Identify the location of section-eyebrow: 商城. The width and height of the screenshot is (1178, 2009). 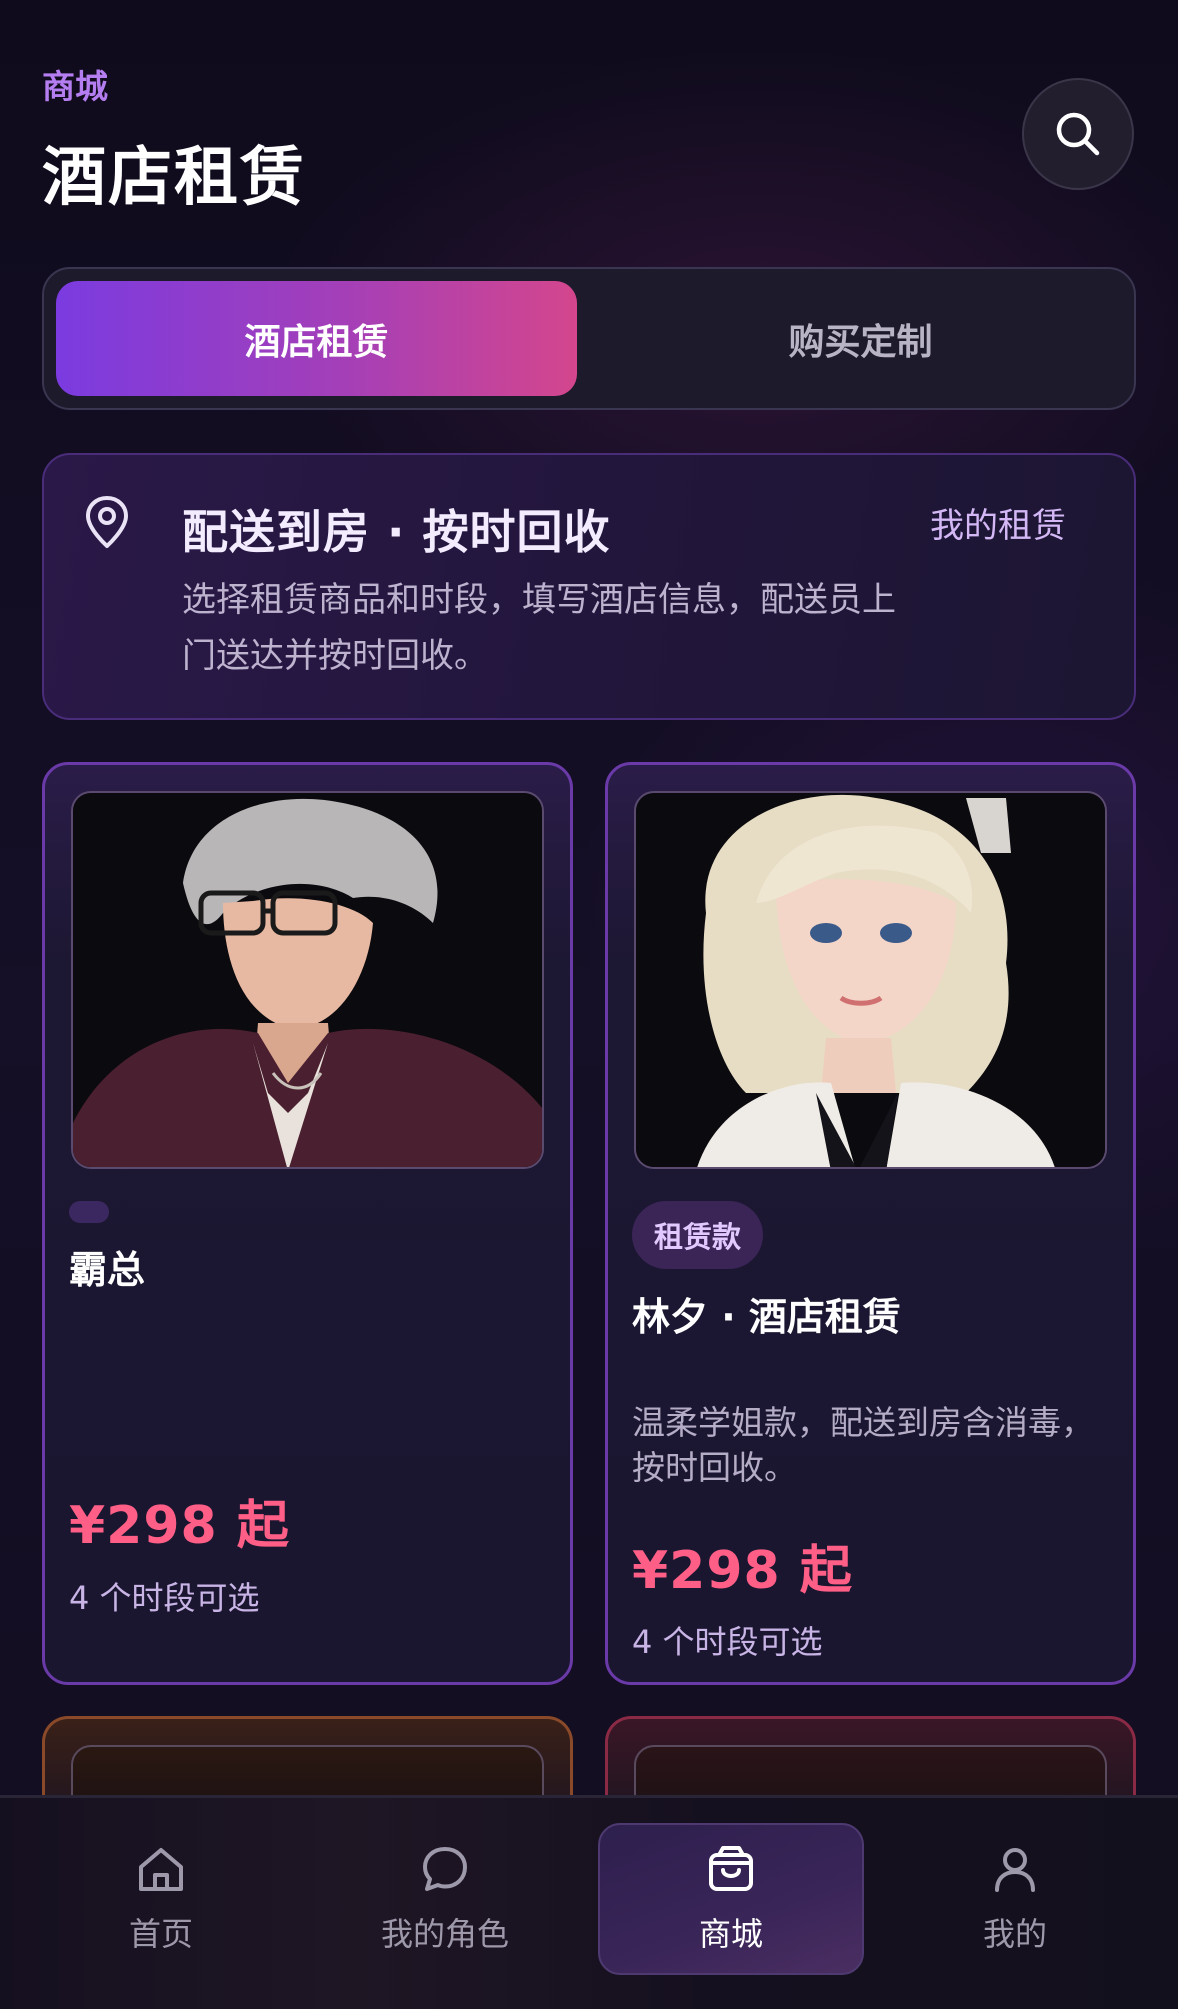
(75, 86).